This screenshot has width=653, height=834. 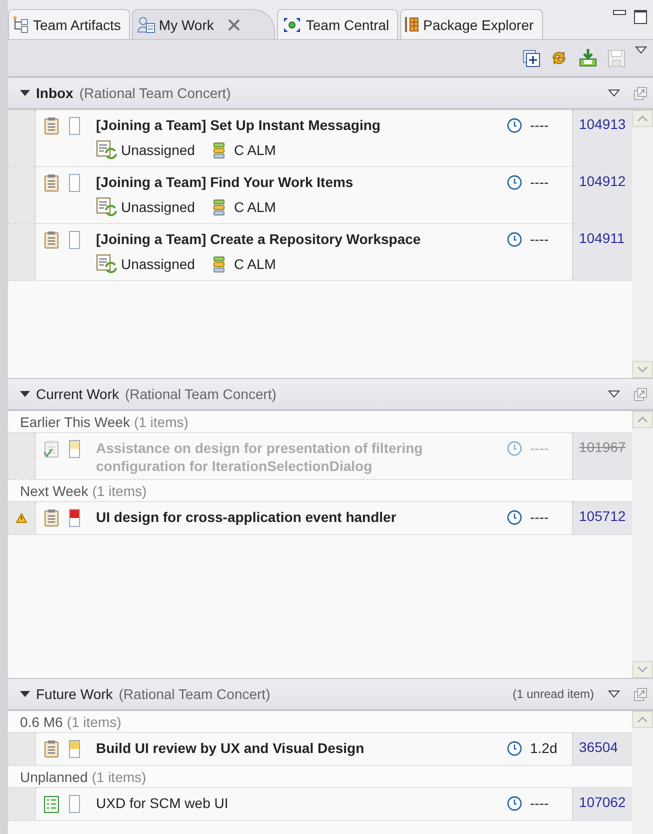 I want to click on tree-icon, so click(x=21, y=24).